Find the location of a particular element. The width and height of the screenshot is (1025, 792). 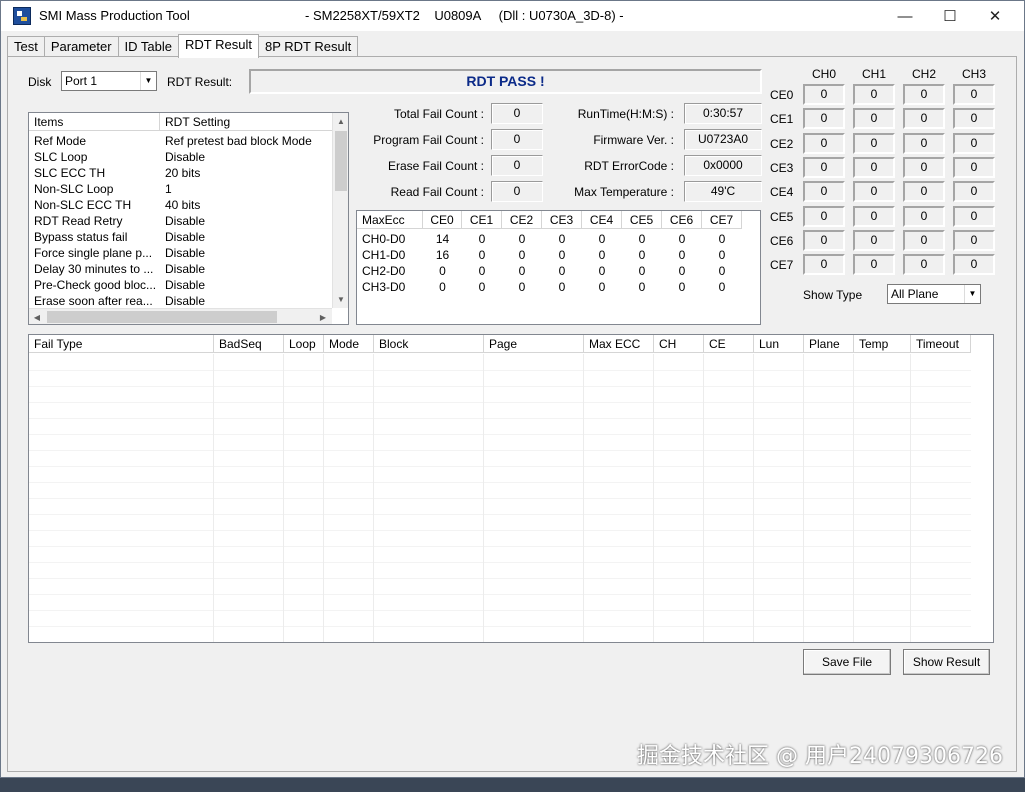

maxecc-row-label: CH0-D0 is located at coordinates (392, 239).